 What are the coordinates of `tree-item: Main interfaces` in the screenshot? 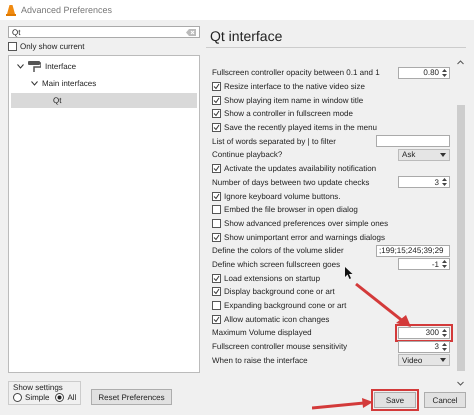 It's located at (104, 83).